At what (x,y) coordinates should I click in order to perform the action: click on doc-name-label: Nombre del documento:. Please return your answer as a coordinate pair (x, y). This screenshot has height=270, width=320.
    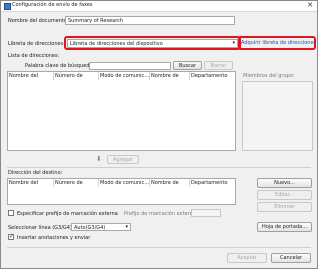
    Looking at the image, I should click on (38, 21).